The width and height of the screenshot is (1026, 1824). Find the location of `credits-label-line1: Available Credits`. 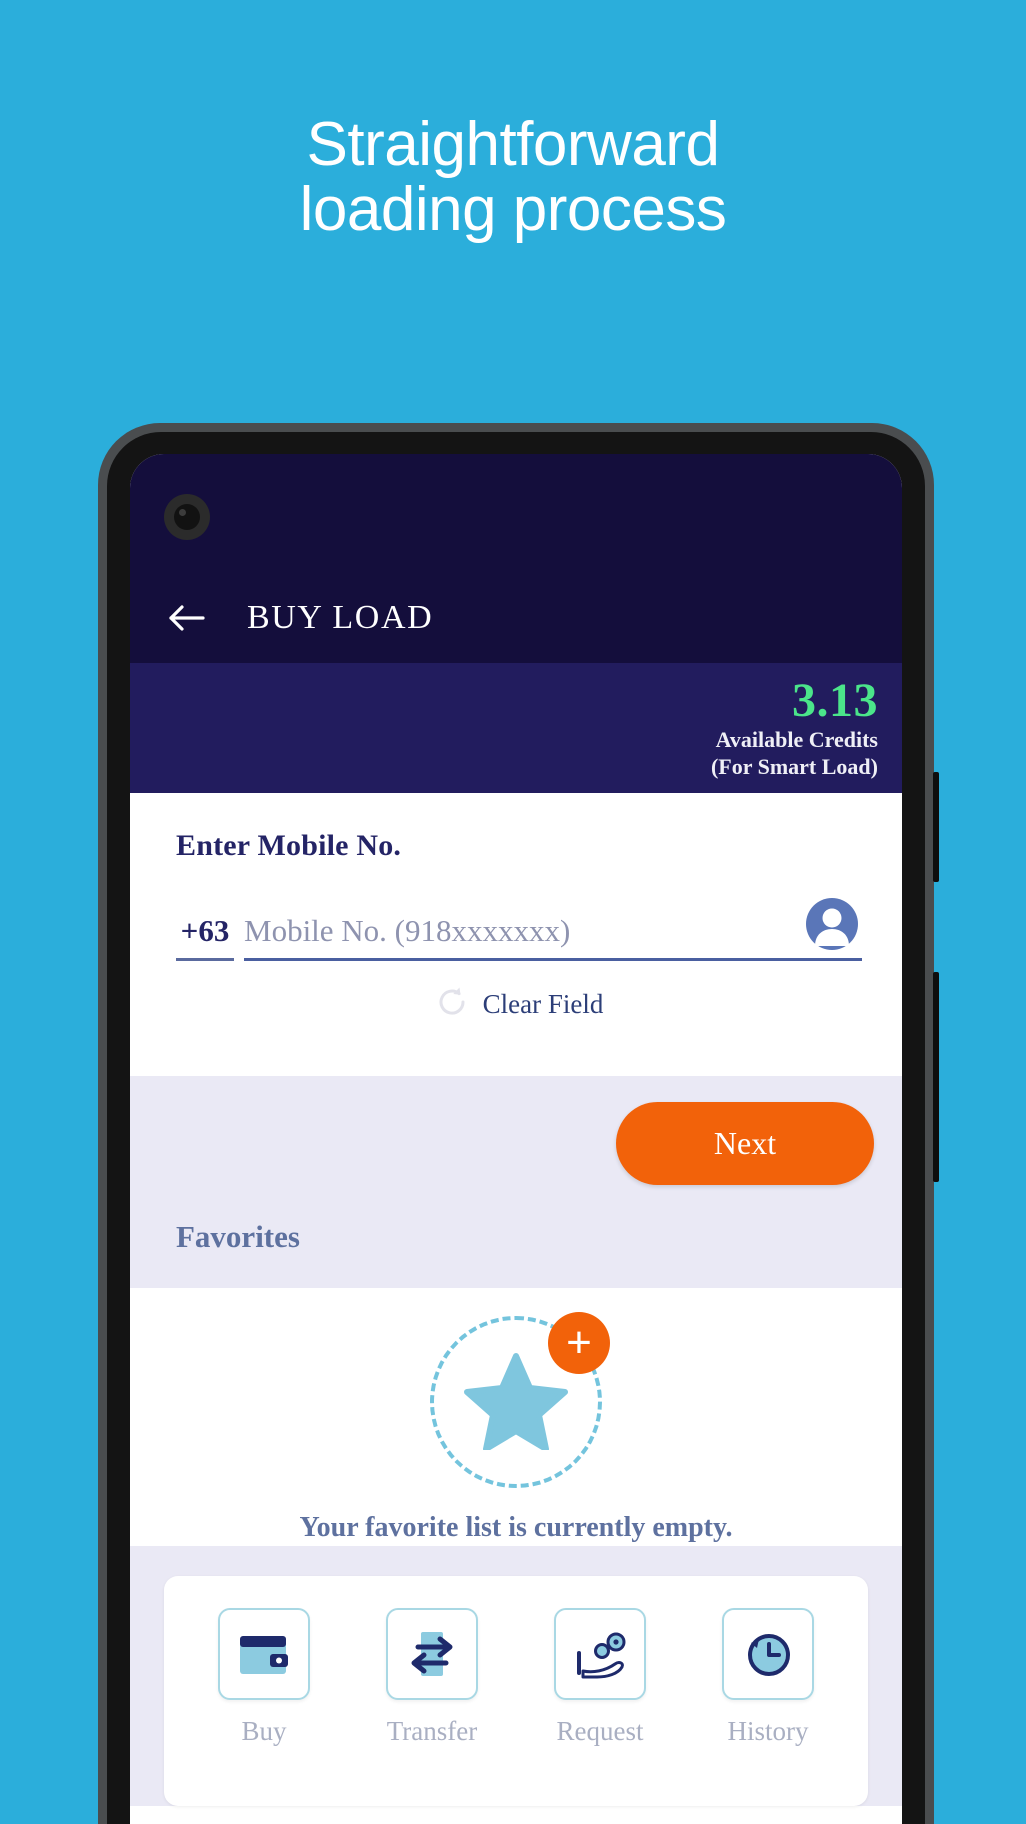

credits-label-line1: Available Credits is located at coordinates (796, 739).